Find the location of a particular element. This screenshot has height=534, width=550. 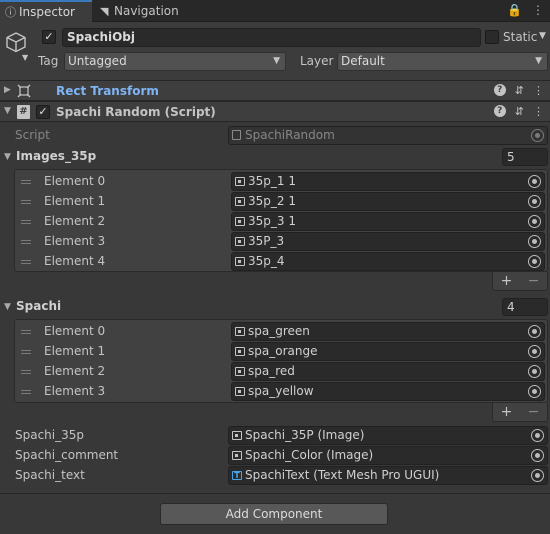

list-item: Element 2 spa_red is located at coordinates (281, 372).